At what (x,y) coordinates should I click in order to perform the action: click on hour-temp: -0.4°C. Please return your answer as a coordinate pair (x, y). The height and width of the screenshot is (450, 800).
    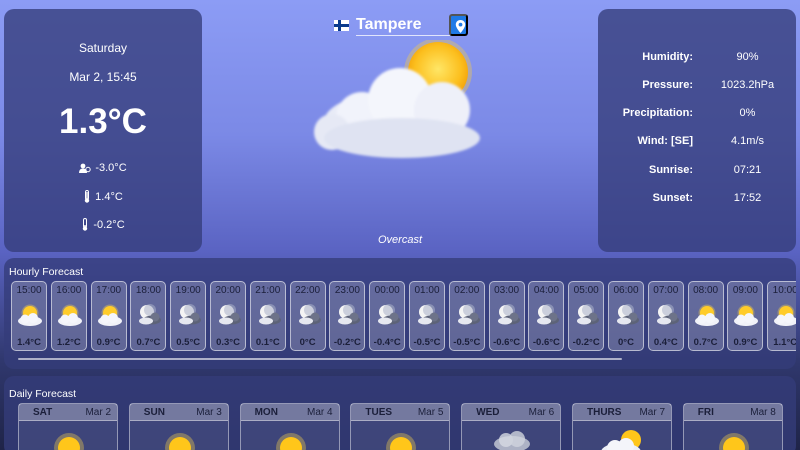
    Looking at the image, I should click on (387, 342).